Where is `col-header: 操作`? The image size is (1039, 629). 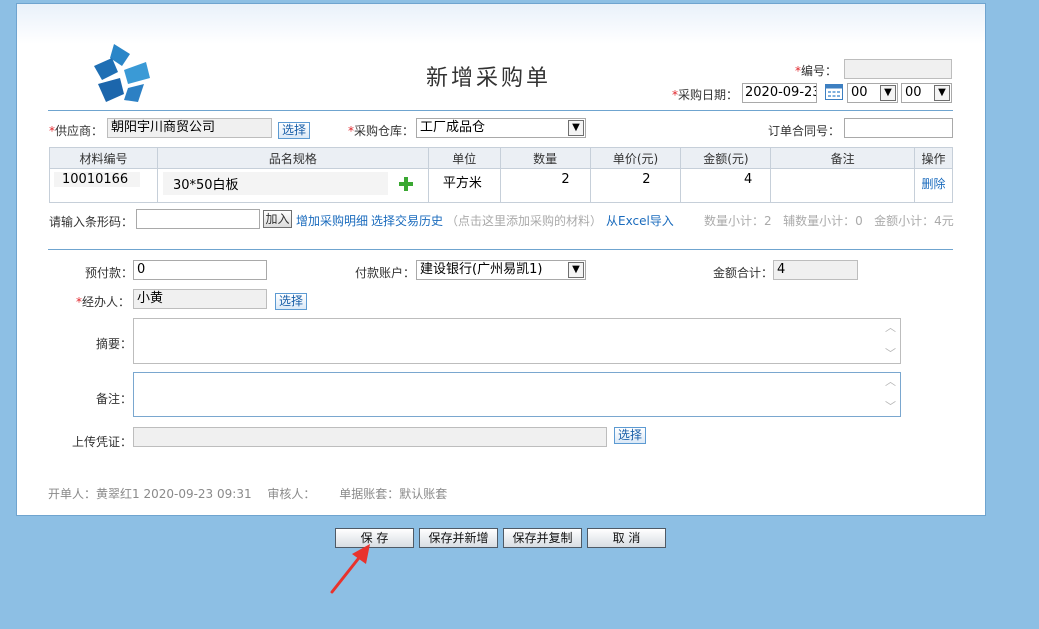
col-header: 操作 is located at coordinates (933, 158).